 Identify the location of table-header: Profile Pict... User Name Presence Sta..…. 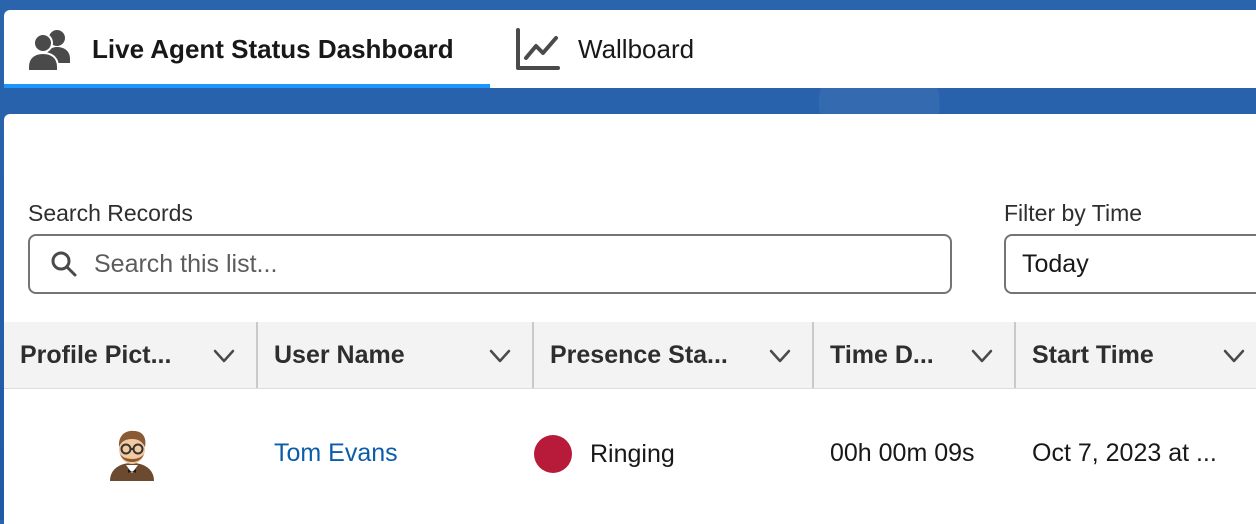
(630, 355).